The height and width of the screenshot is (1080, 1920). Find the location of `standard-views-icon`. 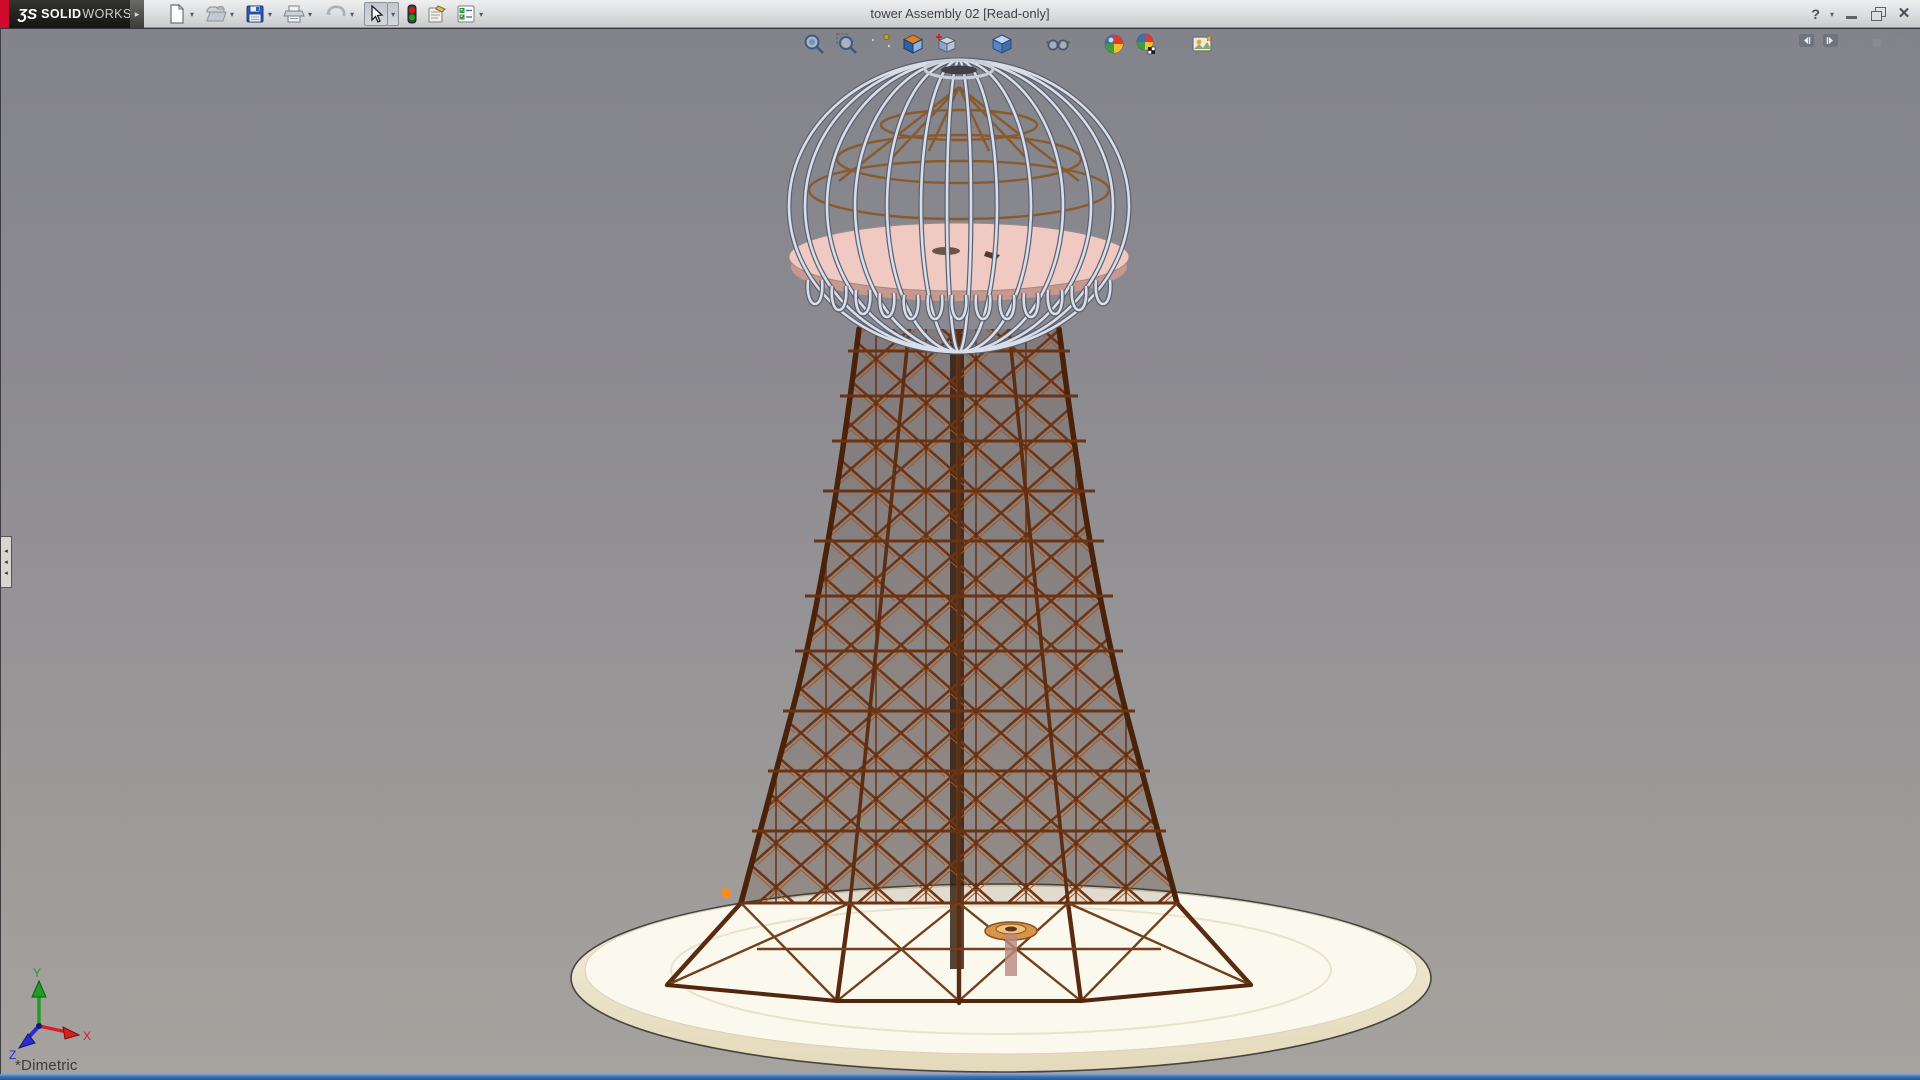

standard-views-icon is located at coordinates (946, 43).